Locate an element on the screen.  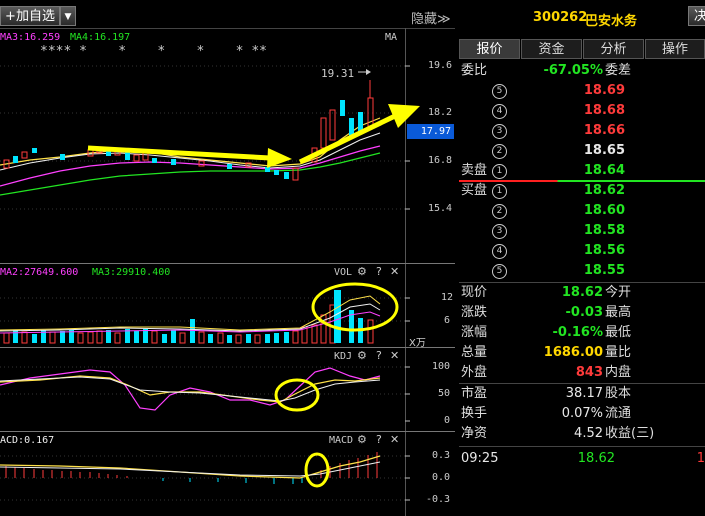
stat-value: -0.16% is located at coordinates (578, 332).